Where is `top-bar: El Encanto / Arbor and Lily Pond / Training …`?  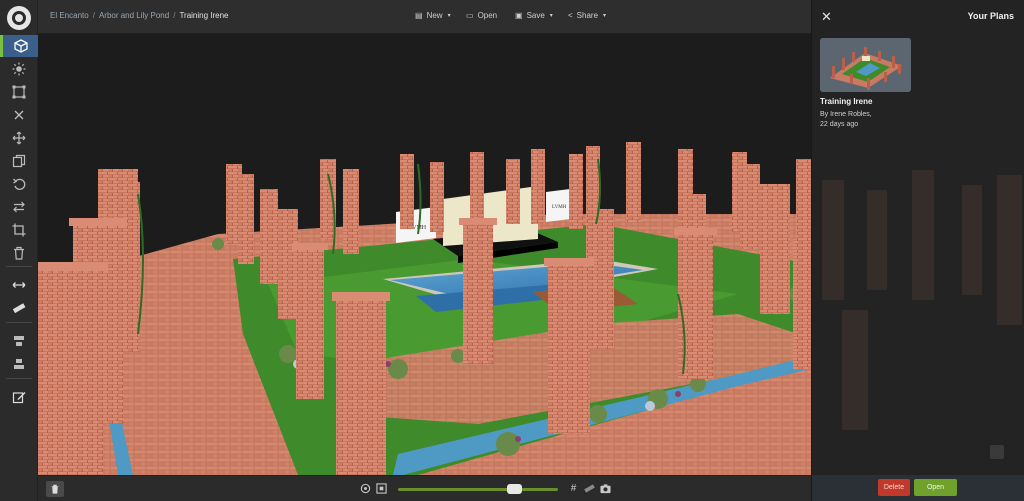 top-bar: El Encanto / Arbor and Lily Pond / Training … is located at coordinates (424, 17).